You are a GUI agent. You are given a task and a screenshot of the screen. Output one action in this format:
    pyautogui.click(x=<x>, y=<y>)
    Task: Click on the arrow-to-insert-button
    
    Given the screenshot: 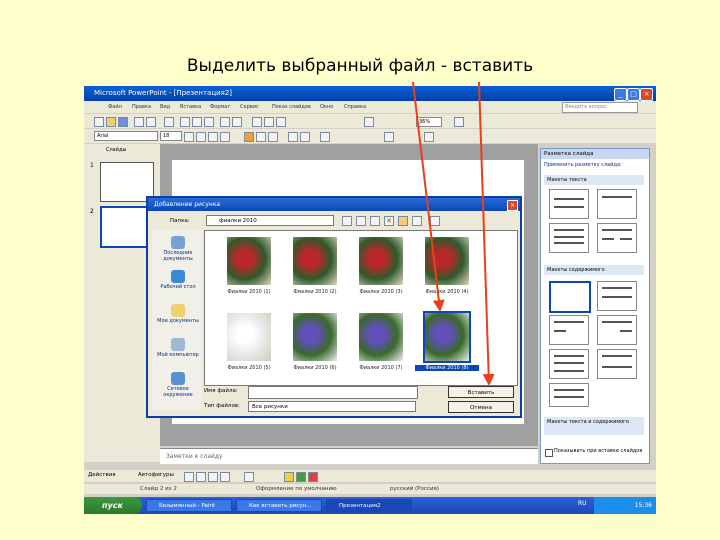 What is the action you would take?
    pyautogui.click(x=486, y=233)
    